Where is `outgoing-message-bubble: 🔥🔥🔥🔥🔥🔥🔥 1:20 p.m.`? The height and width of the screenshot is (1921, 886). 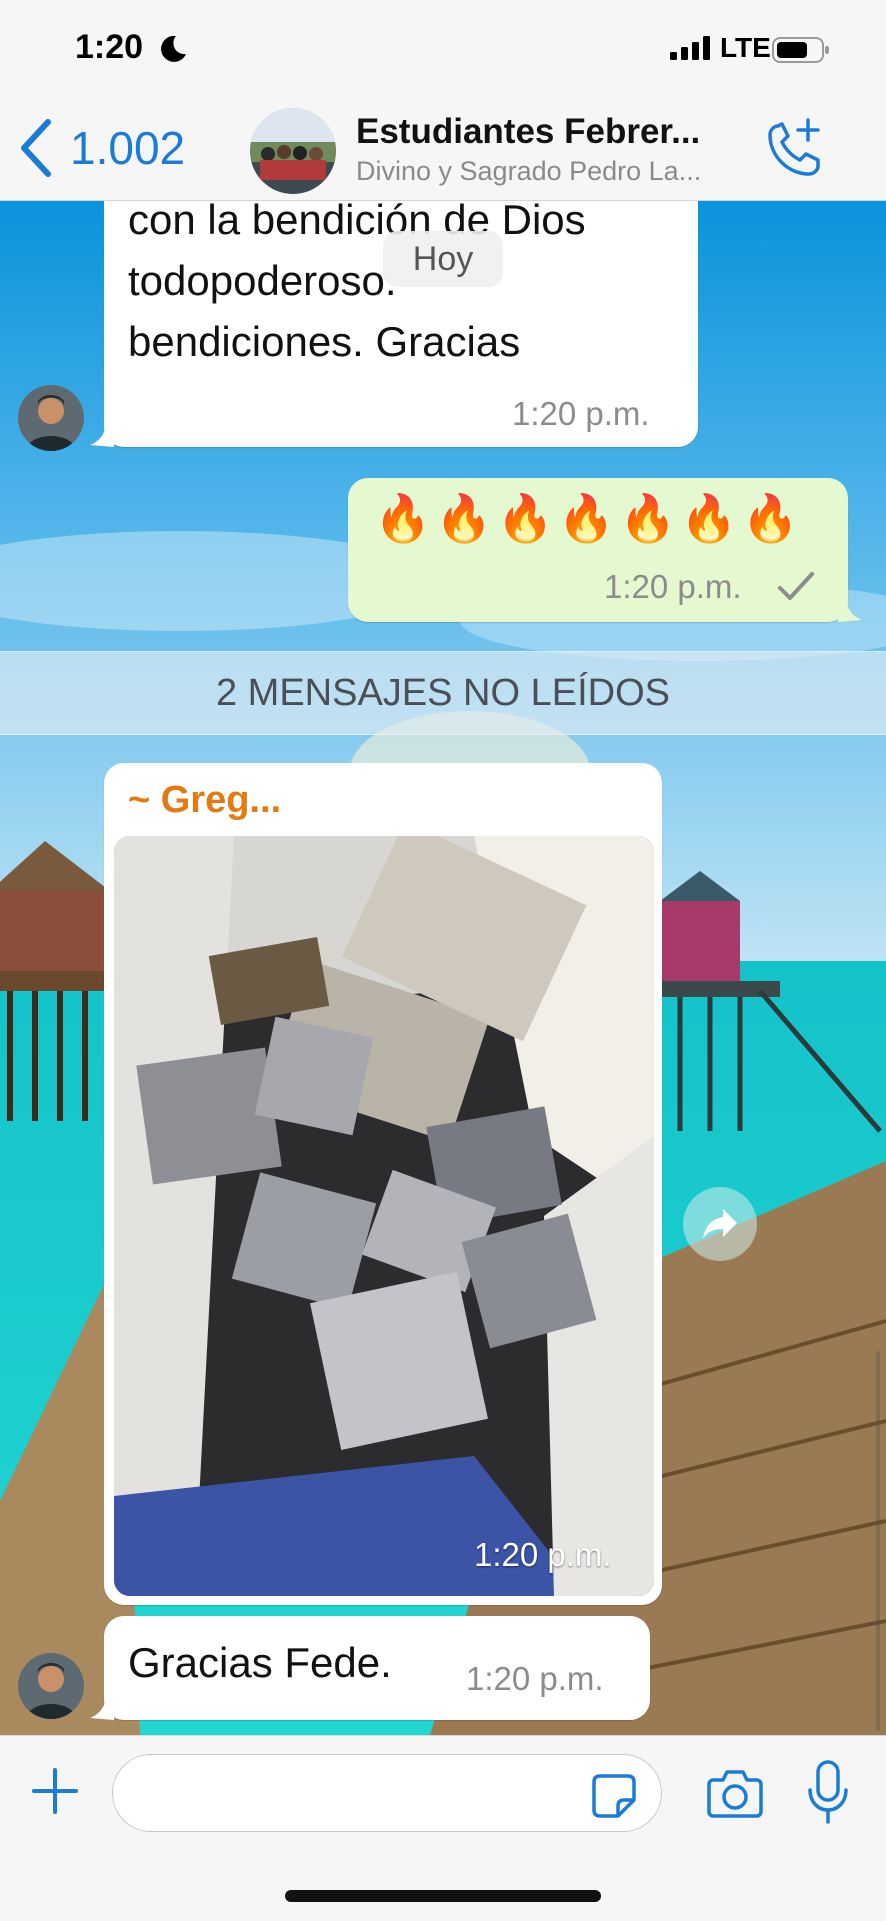
outgoing-message-bubble: 🔥🔥🔥🔥🔥🔥🔥 1:20 p.m. is located at coordinates (598, 550).